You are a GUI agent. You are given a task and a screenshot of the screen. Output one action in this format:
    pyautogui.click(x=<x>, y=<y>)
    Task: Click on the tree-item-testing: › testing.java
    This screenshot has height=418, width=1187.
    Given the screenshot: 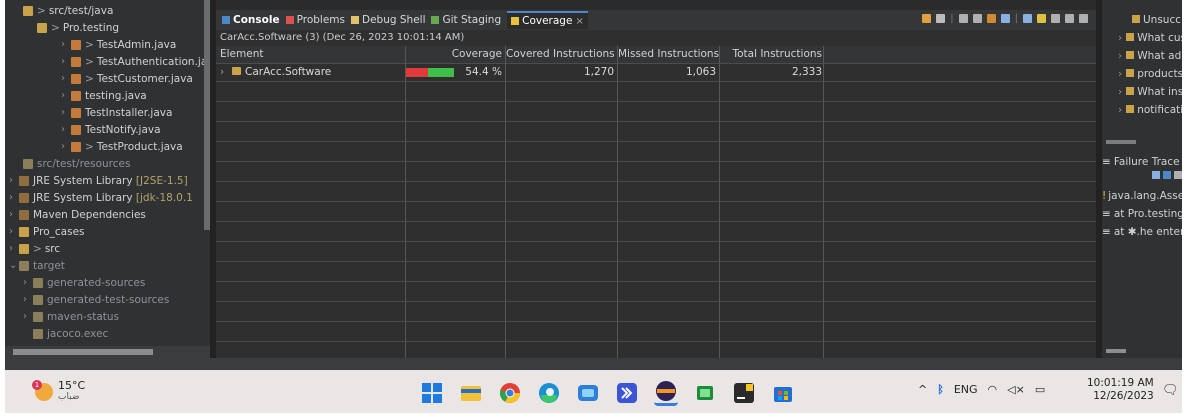 What is the action you would take?
    pyautogui.click(x=104, y=95)
    